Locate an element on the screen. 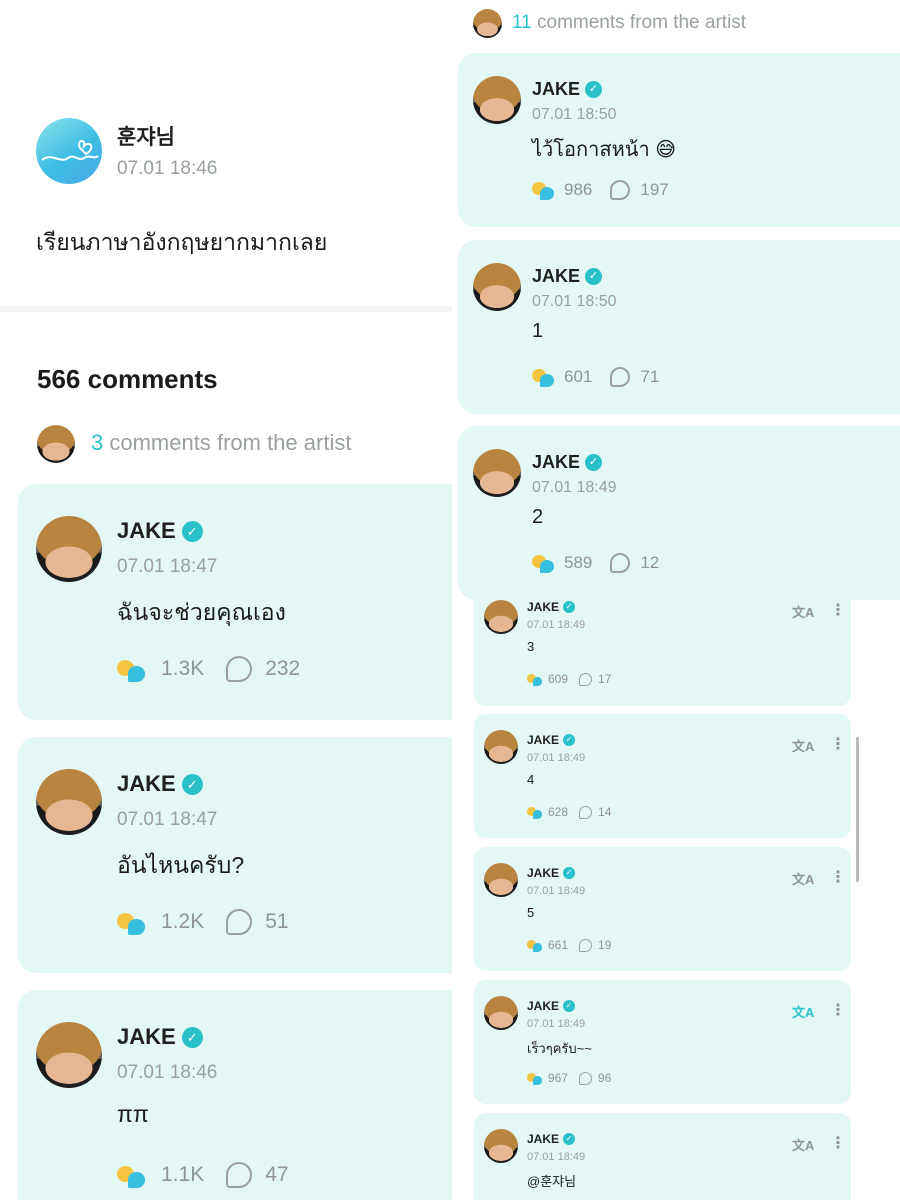  post-author-avatar is located at coordinates (69, 151).